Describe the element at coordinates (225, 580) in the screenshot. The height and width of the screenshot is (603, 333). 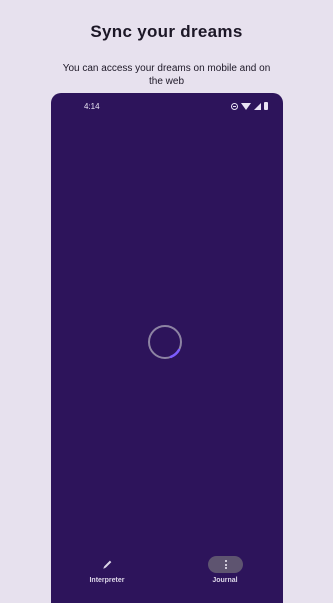
I see `nav-label-journal: Journal` at that location.